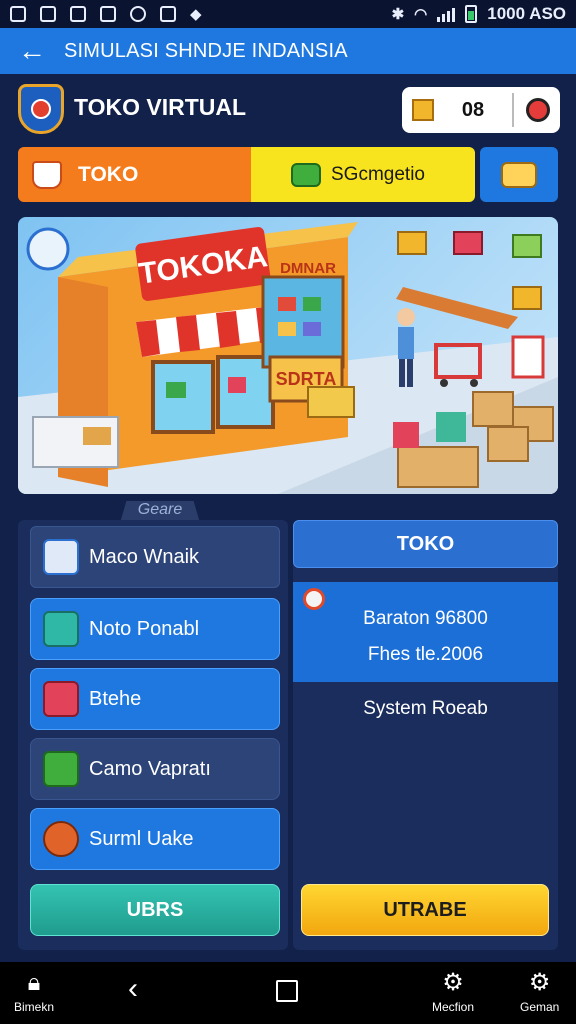 The width and height of the screenshot is (576, 1024). Describe the element at coordinates (378, 174) in the screenshot. I see `tab-secondary-label: SGcmgetio` at that location.